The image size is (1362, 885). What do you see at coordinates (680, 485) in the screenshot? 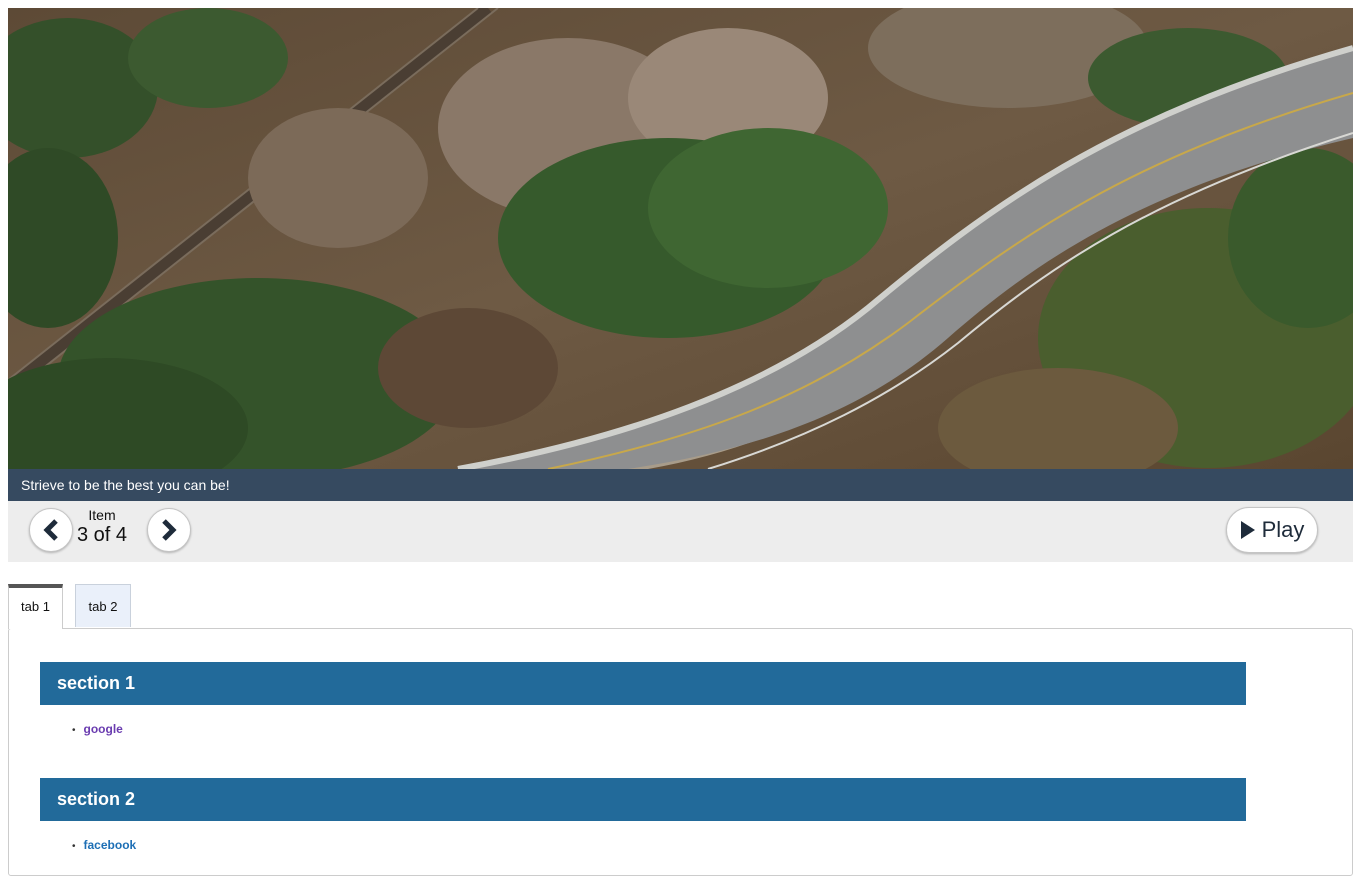
I see `slide-caption: Strieve to be the best you can be!` at bounding box center [680, 485].